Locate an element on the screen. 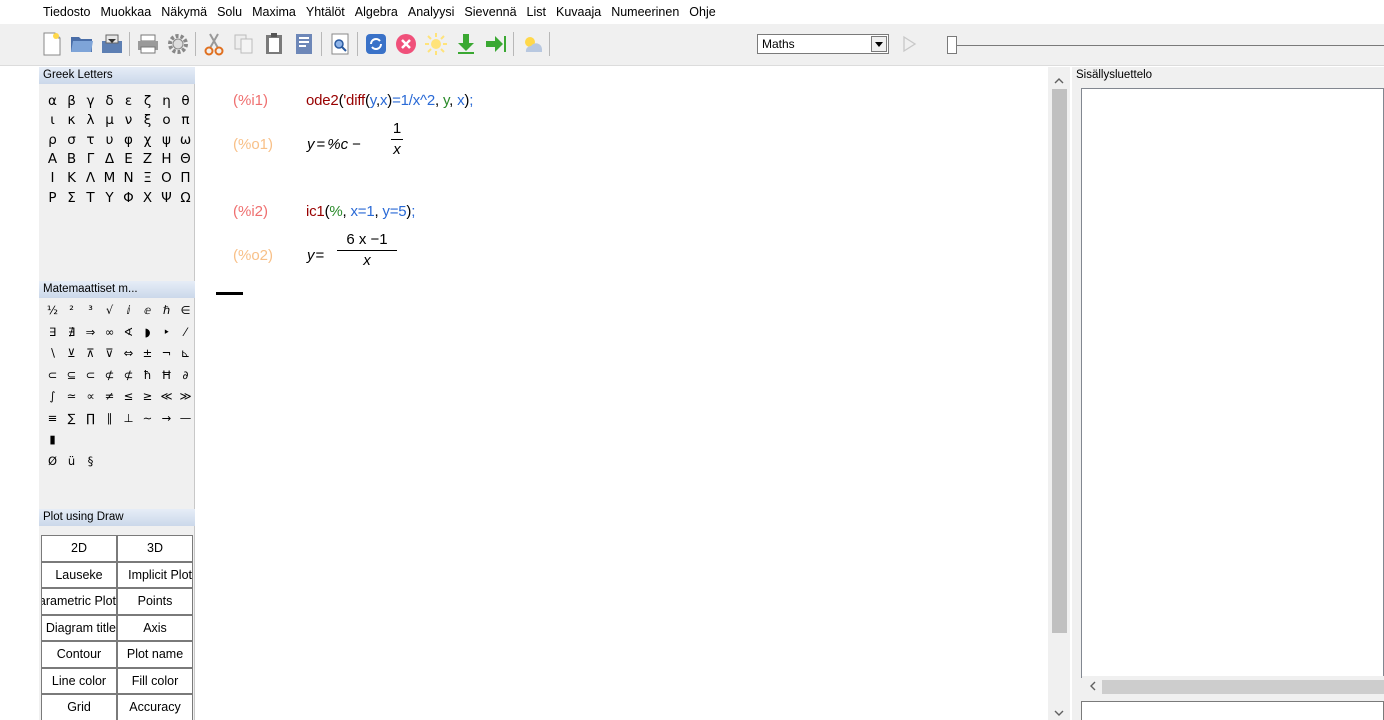  draw-points-button: Points is located at coordinates (155, 601).